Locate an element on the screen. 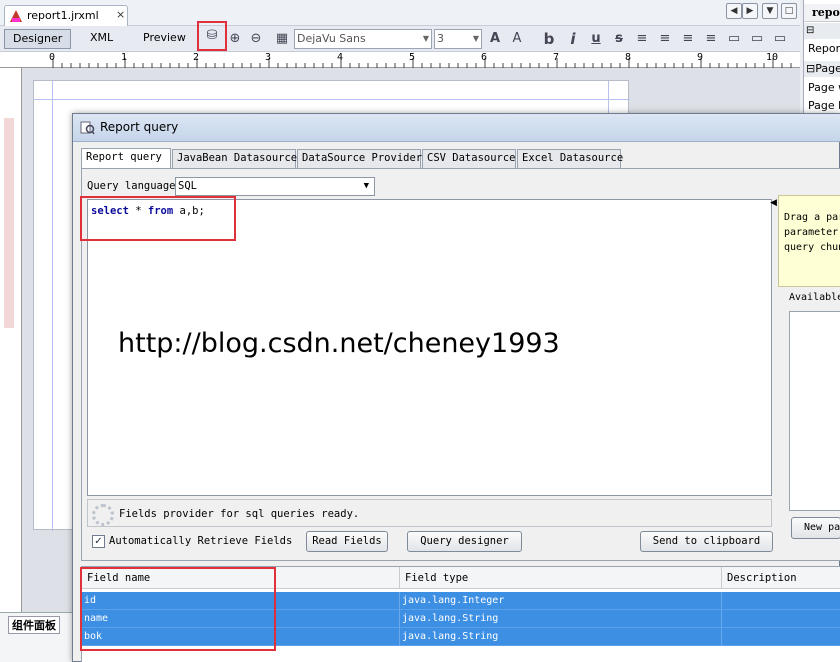  font-family-select: DejaVu Sans ▼ is located at coordinates (363, 39).